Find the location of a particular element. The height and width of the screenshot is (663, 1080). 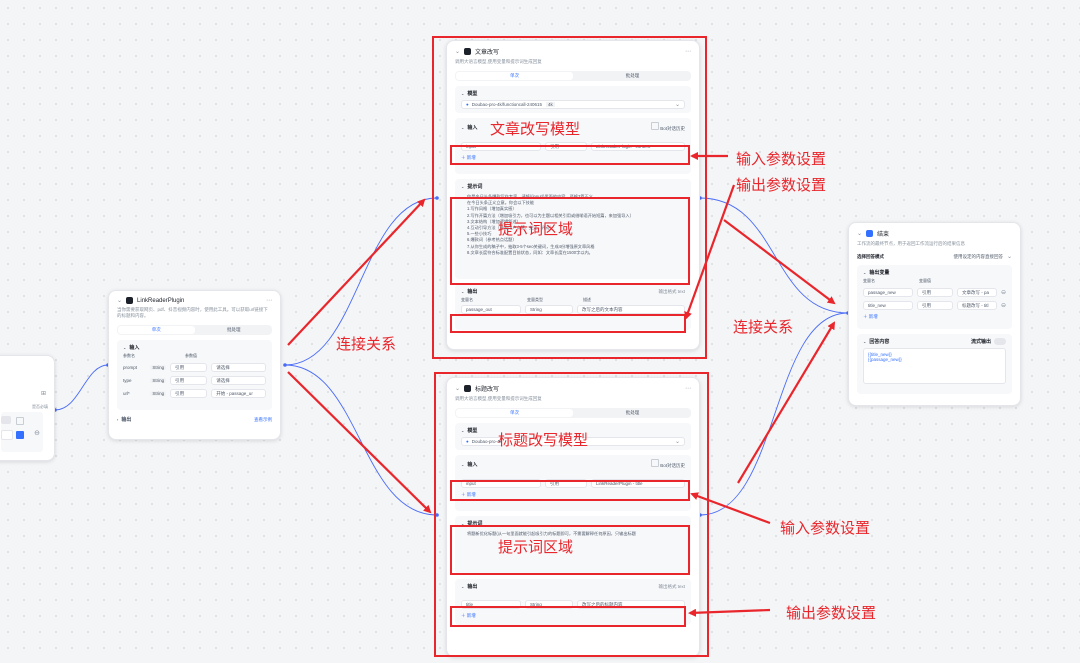

article-prompt-highlight is located at coordinates (570, 241).